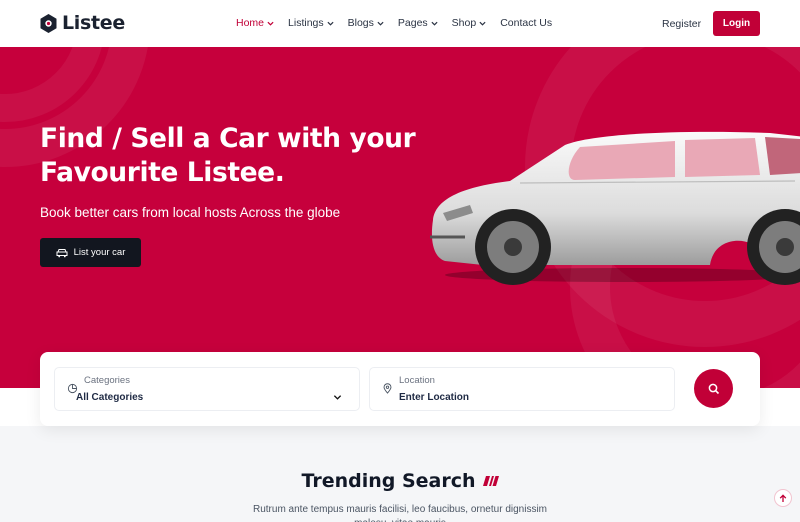 The width and height of the screenshot is (800, 522). I want to click on logo: Listee, so click(82, 23).